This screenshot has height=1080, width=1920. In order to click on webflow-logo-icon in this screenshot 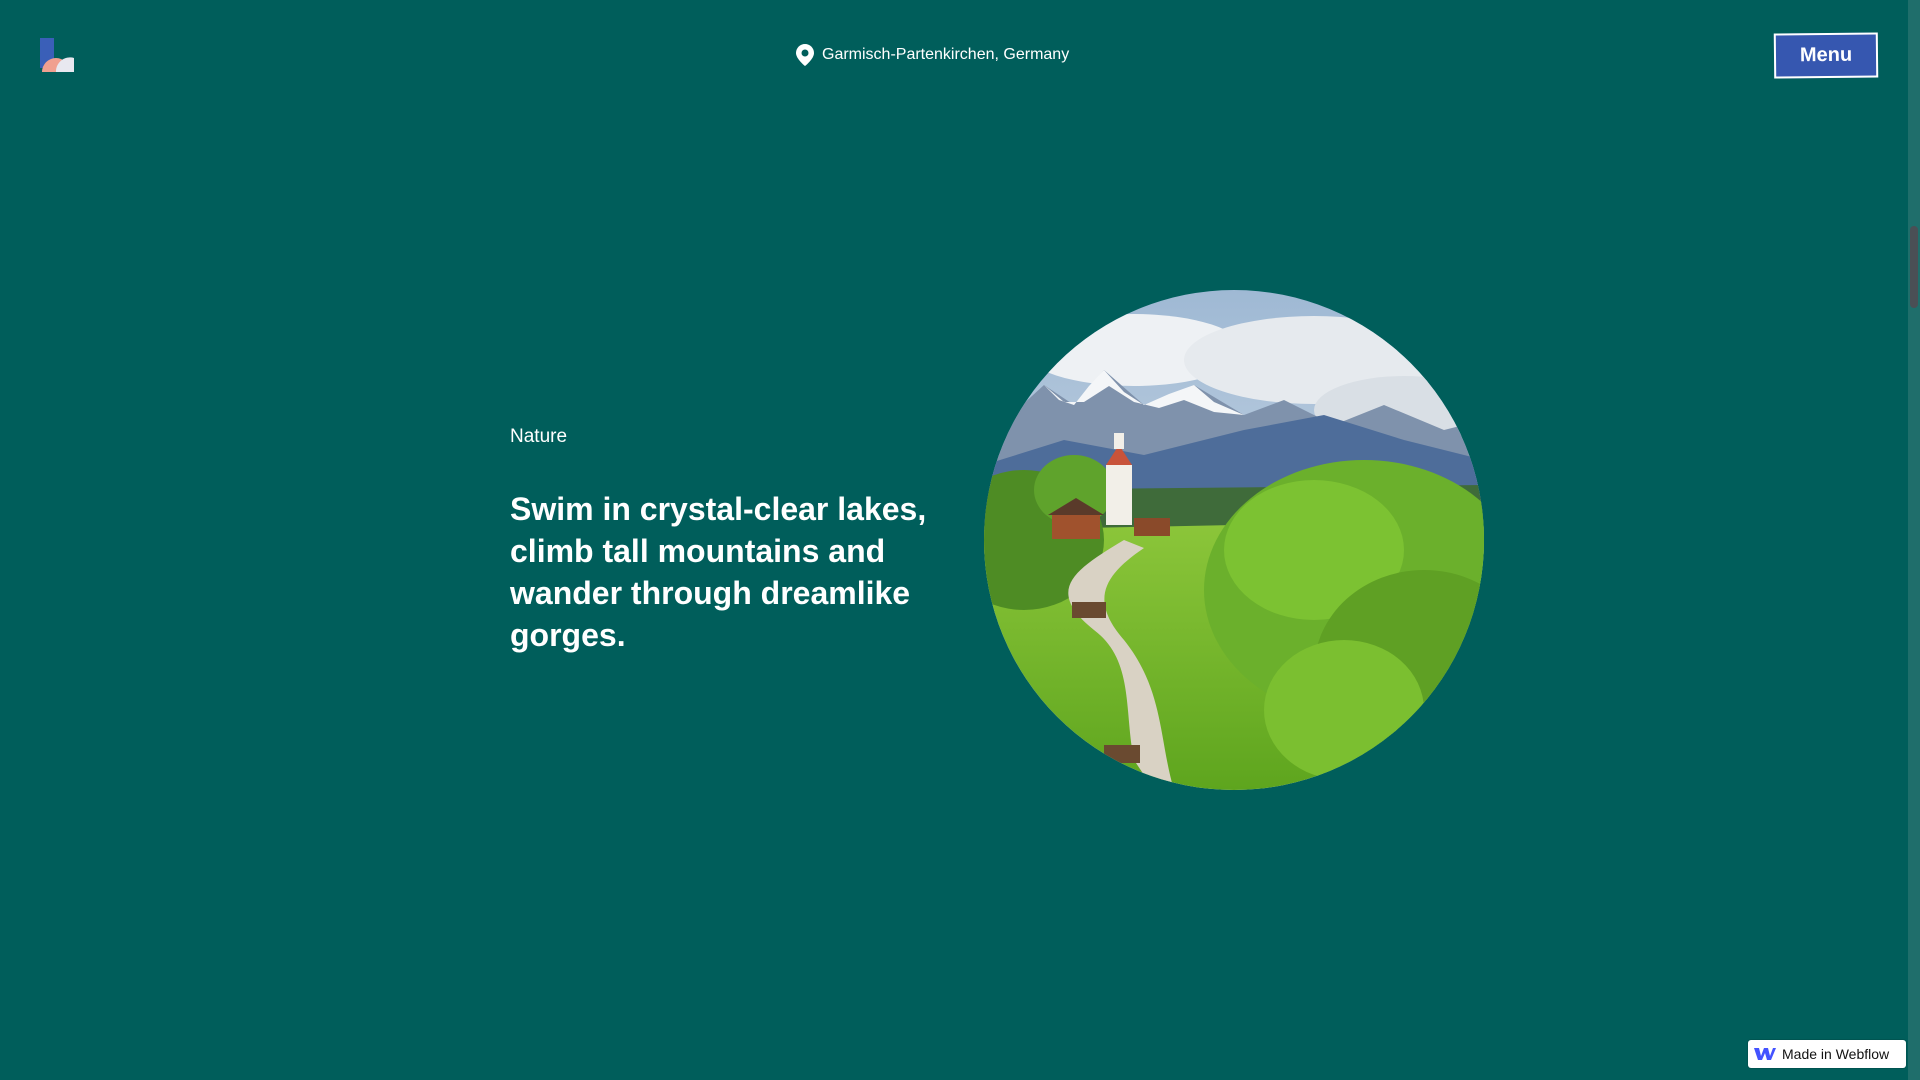, I will do `click(1765, 1054)`.